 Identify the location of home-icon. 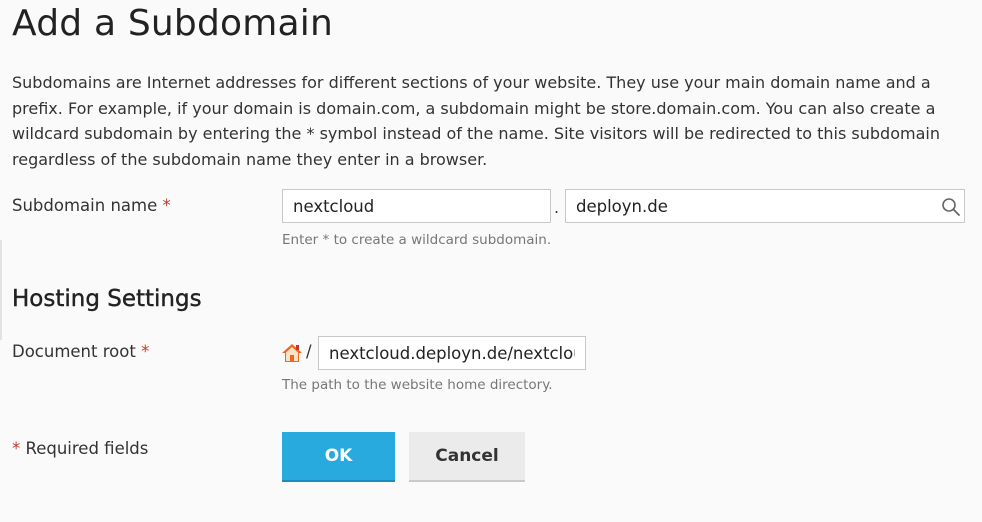
(292, 353).